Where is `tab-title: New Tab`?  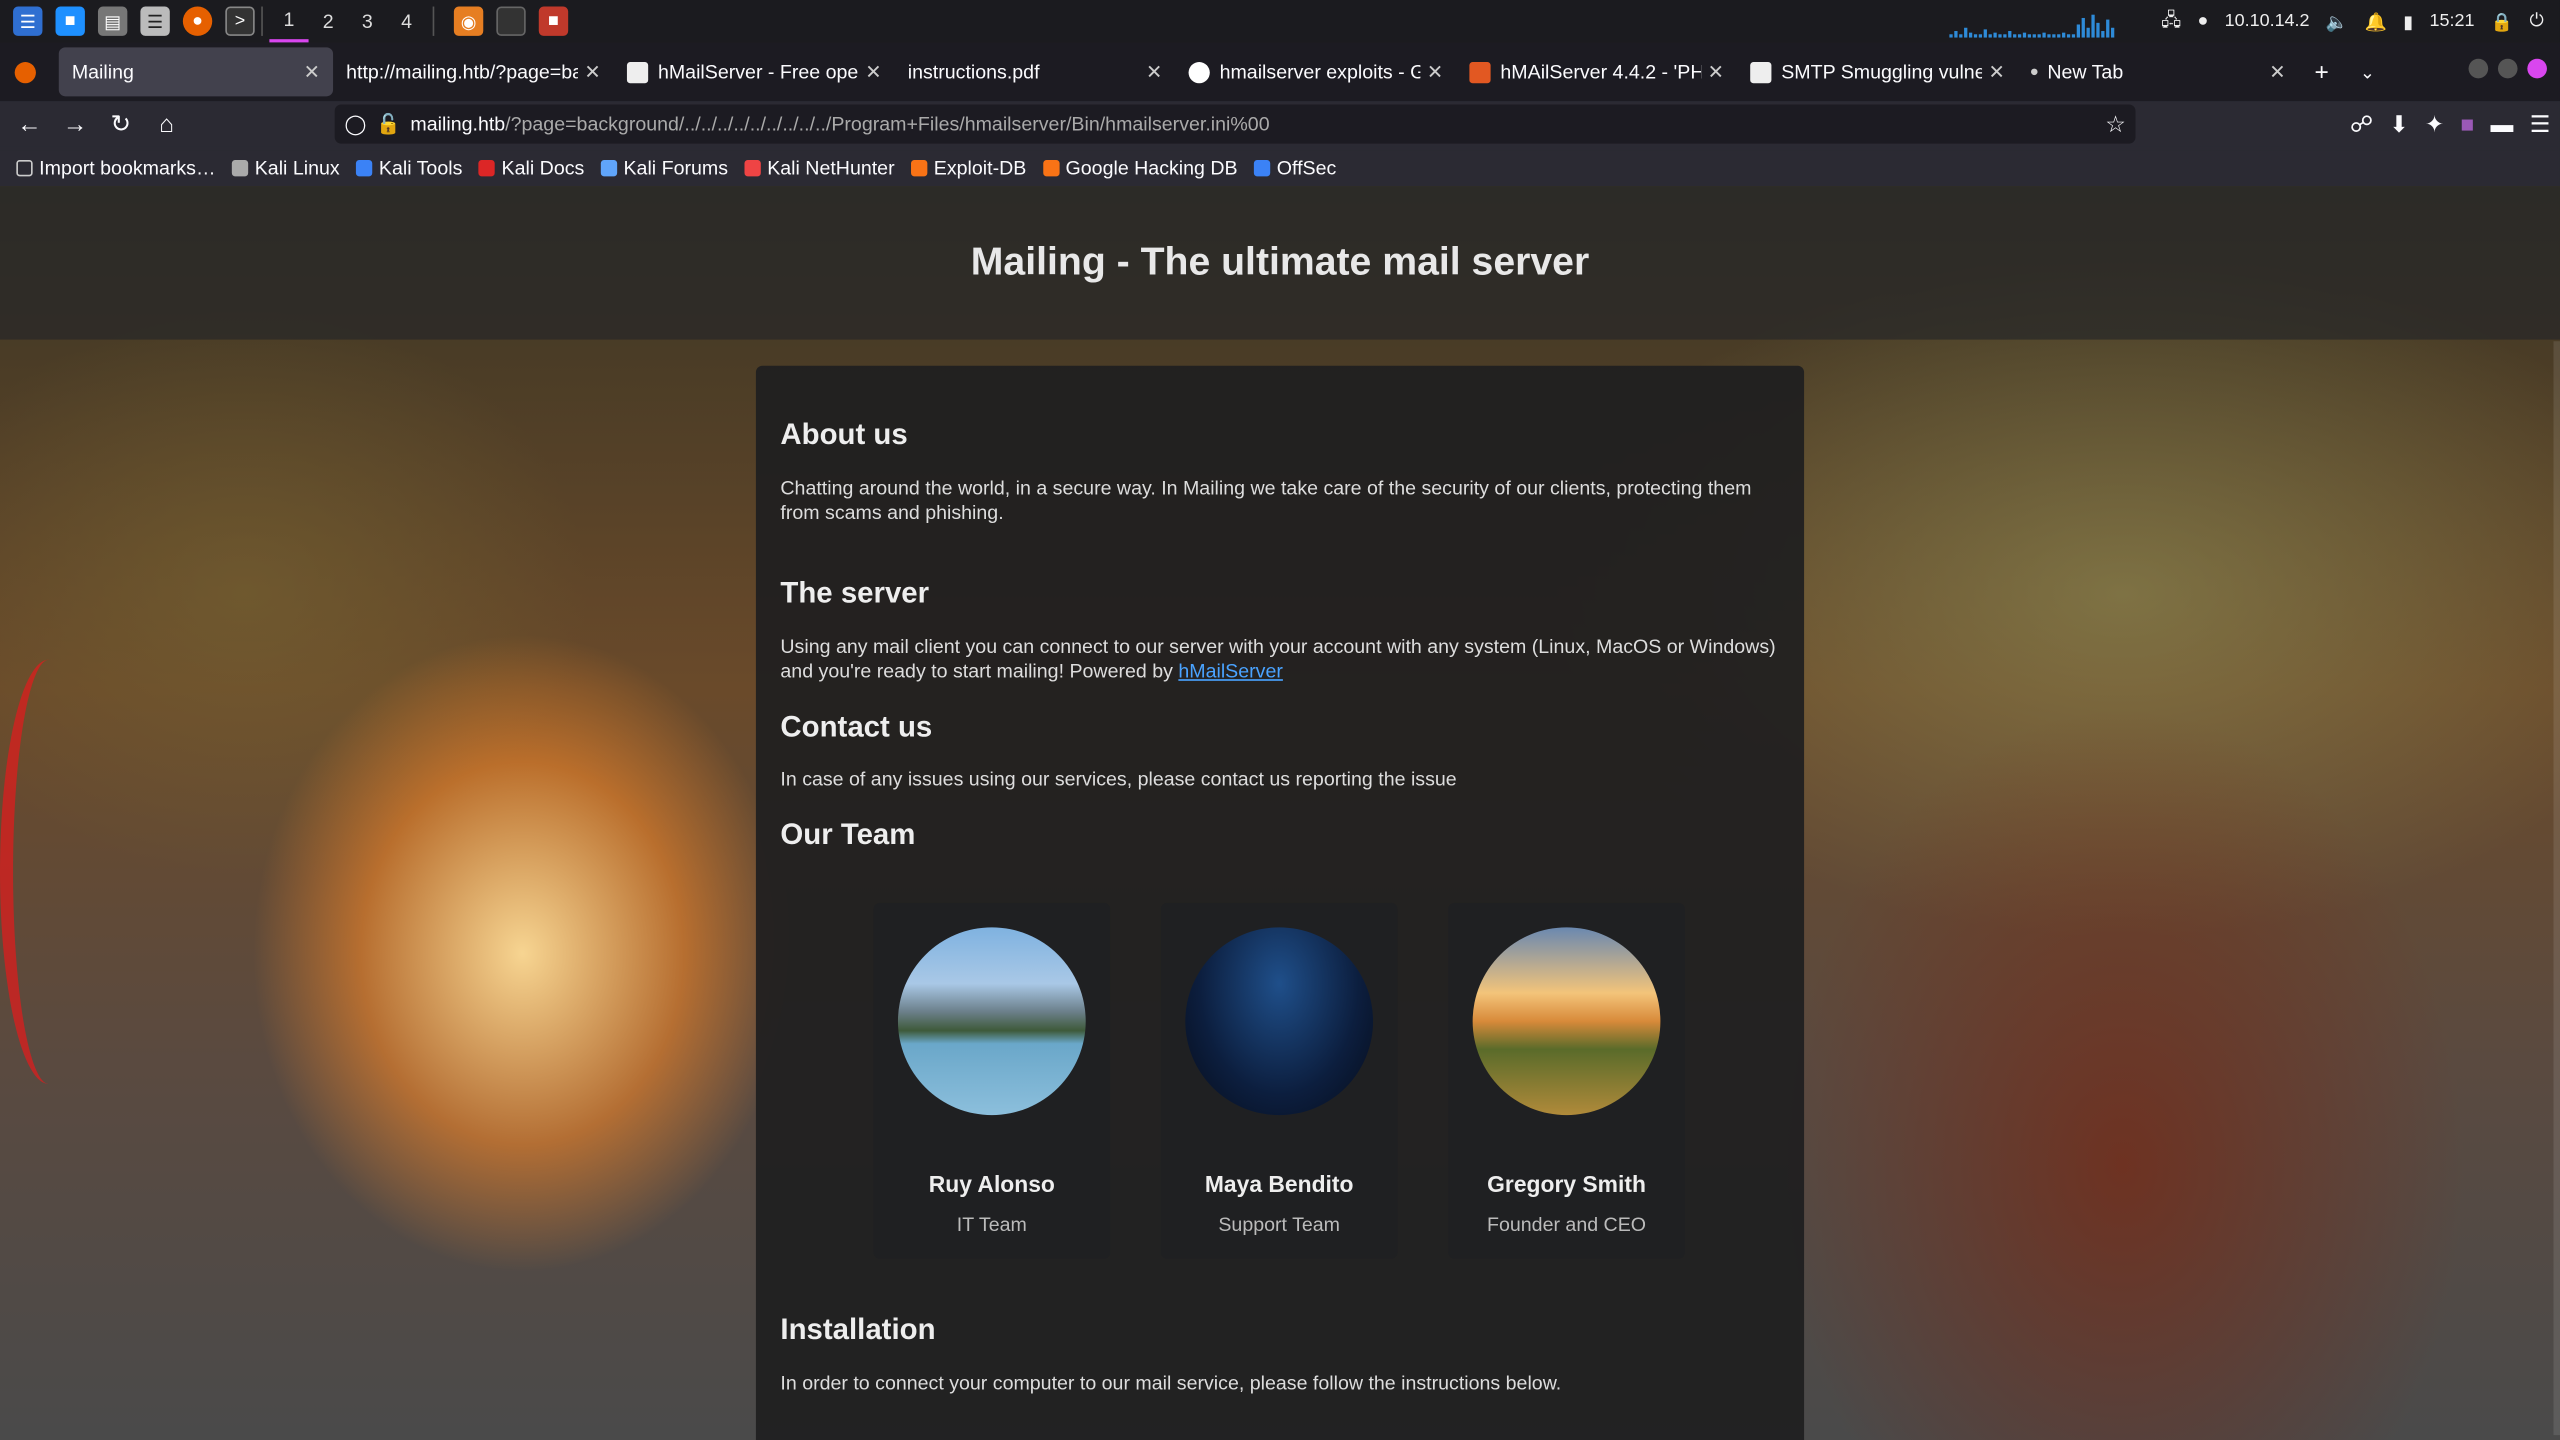 tab-title: New Tab is located at coordinates (2085, 72).